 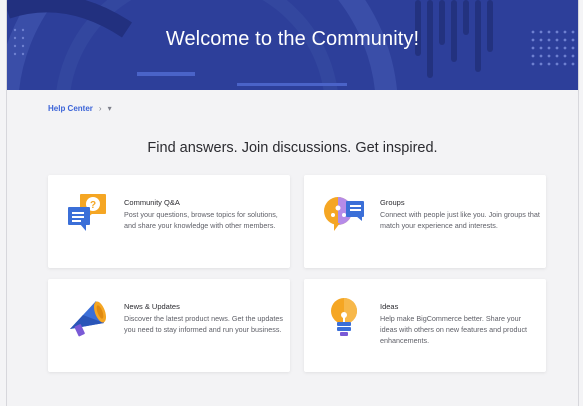 What do you see at coordinates (152, 306) in the screenshot?
I see `card-title: News & Updates` at bounding box center [152, 306].